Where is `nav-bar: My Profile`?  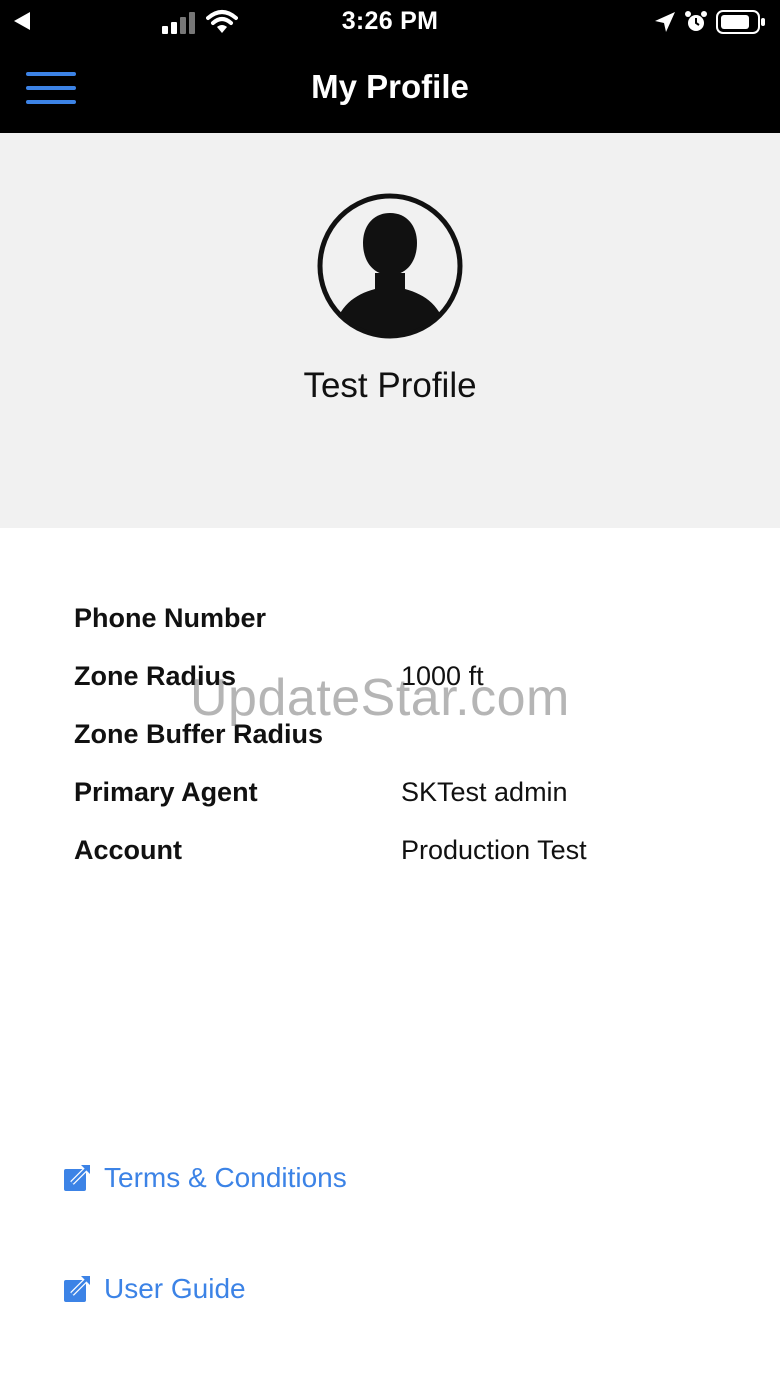
nav-bar: My Profile is located at coordinates (390, 90).